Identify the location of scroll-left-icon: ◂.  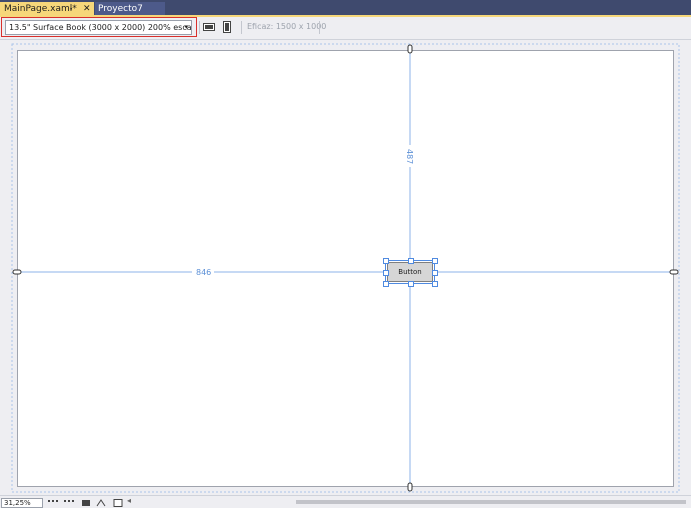
(129, 500).